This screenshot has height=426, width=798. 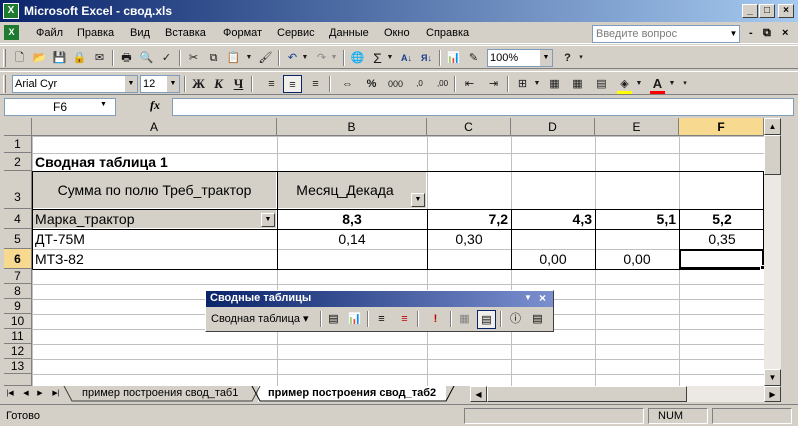 I want to click on row-header-2: 2, so click(x=18, y=162).